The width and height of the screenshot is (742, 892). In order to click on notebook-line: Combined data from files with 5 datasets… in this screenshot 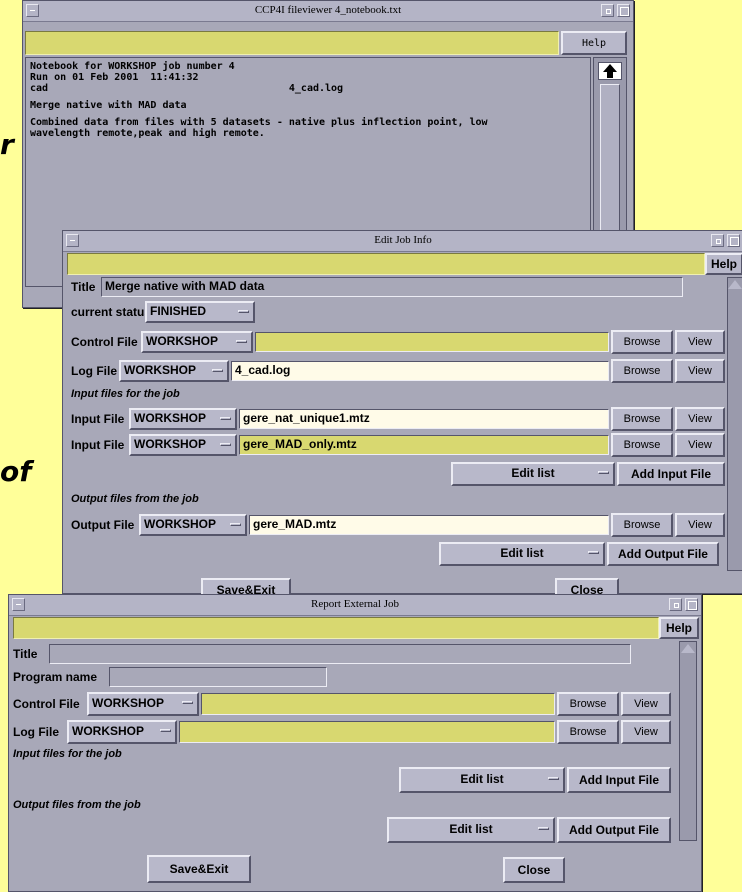, I will do `click(259, 122)`.